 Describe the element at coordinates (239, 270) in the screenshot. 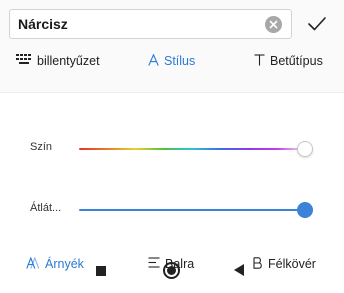

I see `back-icon` at that location.